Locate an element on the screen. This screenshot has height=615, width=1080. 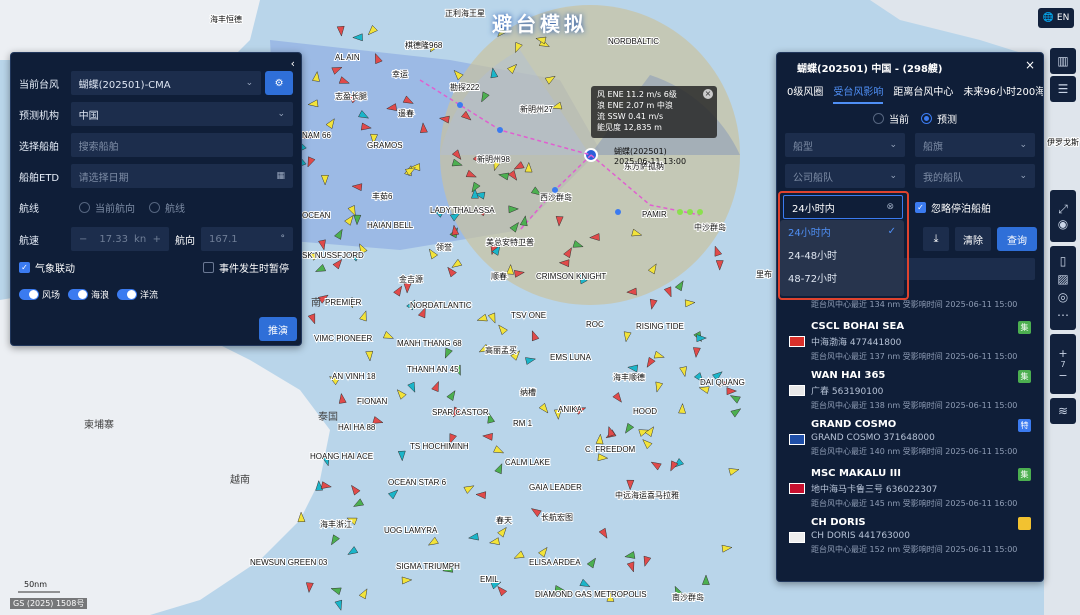
download-button: ⤓ is located at coordinates (936, 239).